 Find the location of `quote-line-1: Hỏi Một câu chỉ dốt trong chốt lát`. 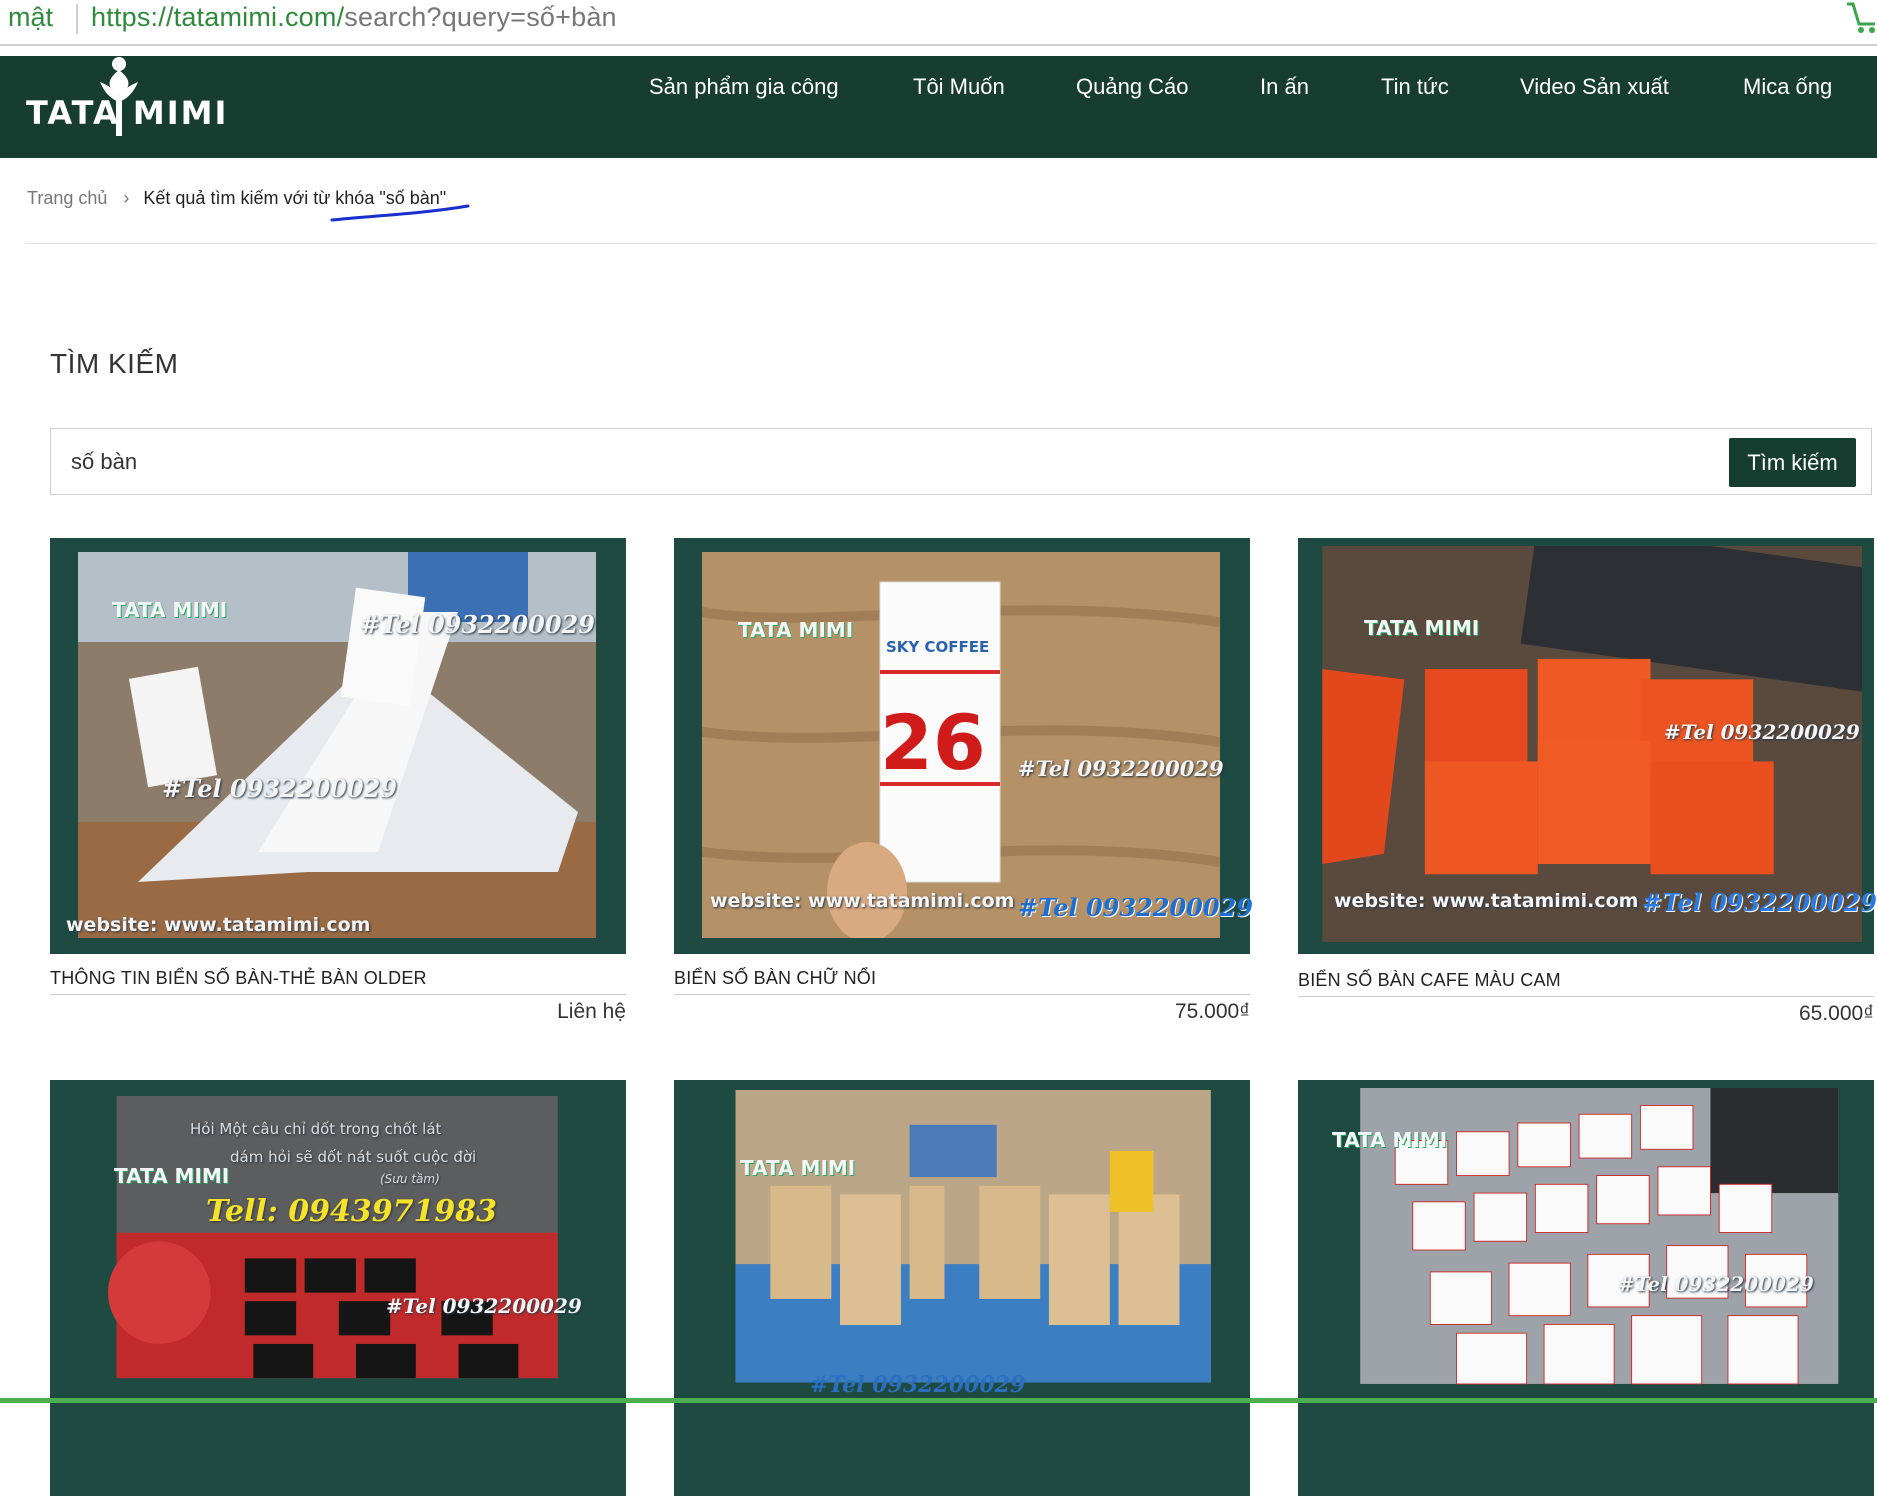

quote-line-1: Hỏi Một câu chỉ dốt trong chốt lát is located at coordinates (316, 1129).